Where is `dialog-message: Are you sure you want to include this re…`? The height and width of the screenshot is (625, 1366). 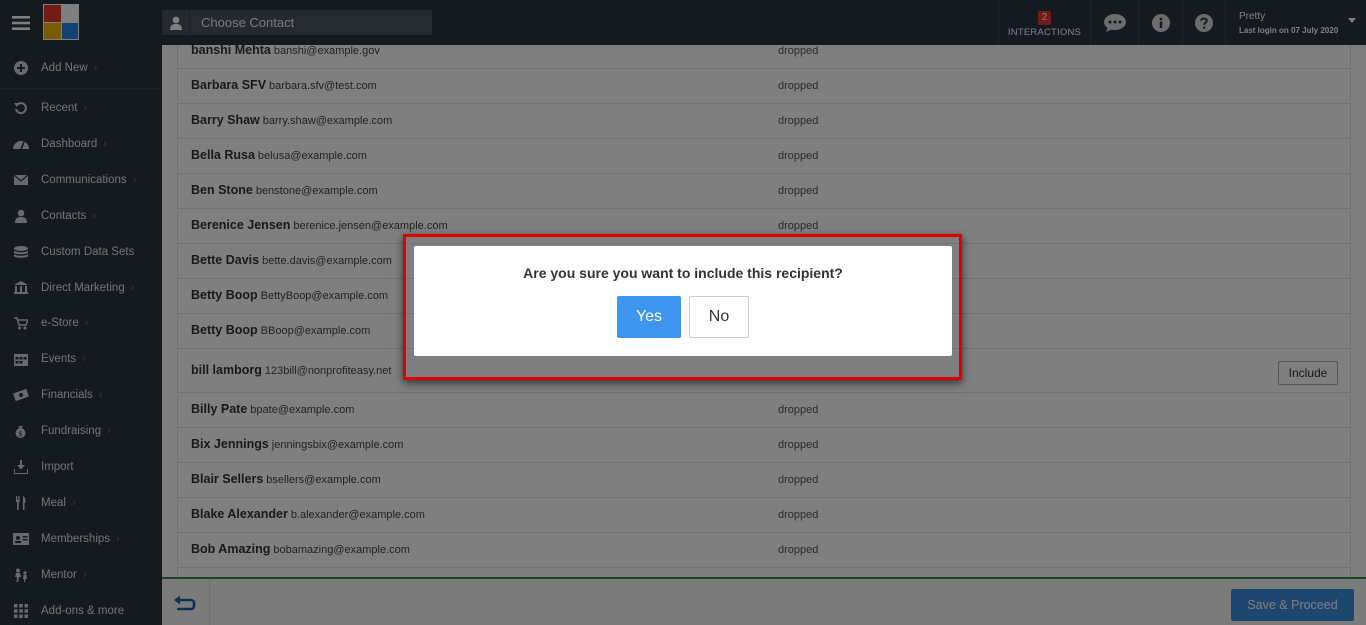
dialog-message: Are you sure you want to include this re… is located at coordinates (683, 273).